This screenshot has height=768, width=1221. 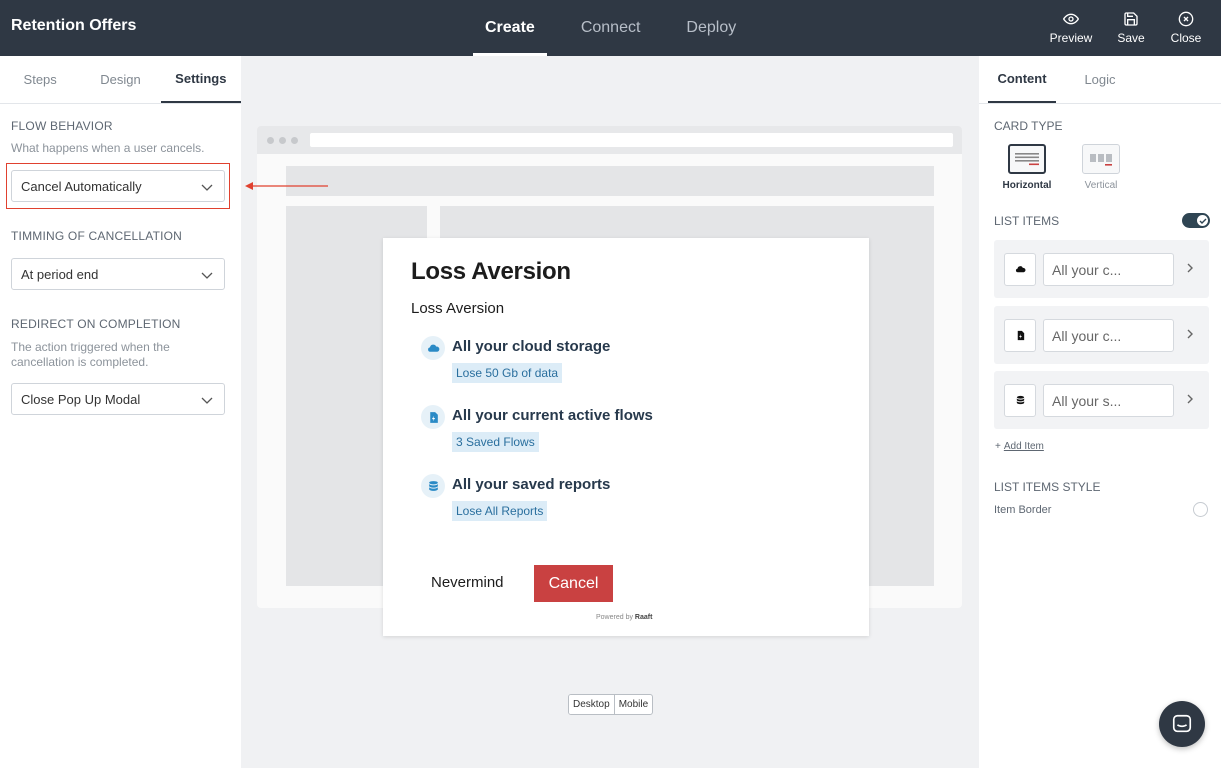 I want to click on offer-badge: Lose All Reports, so click(x=500, y=511).